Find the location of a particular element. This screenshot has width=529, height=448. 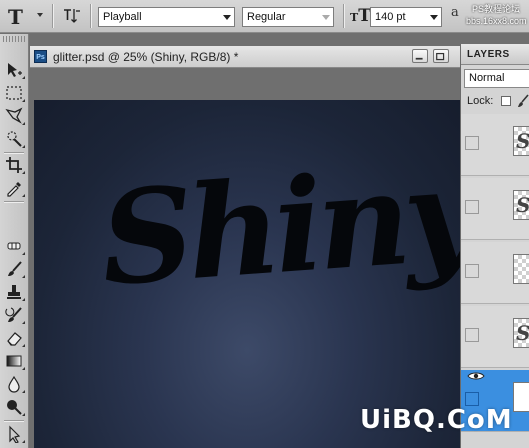

font-family-select: Playball is located at coordinates (166, 17).